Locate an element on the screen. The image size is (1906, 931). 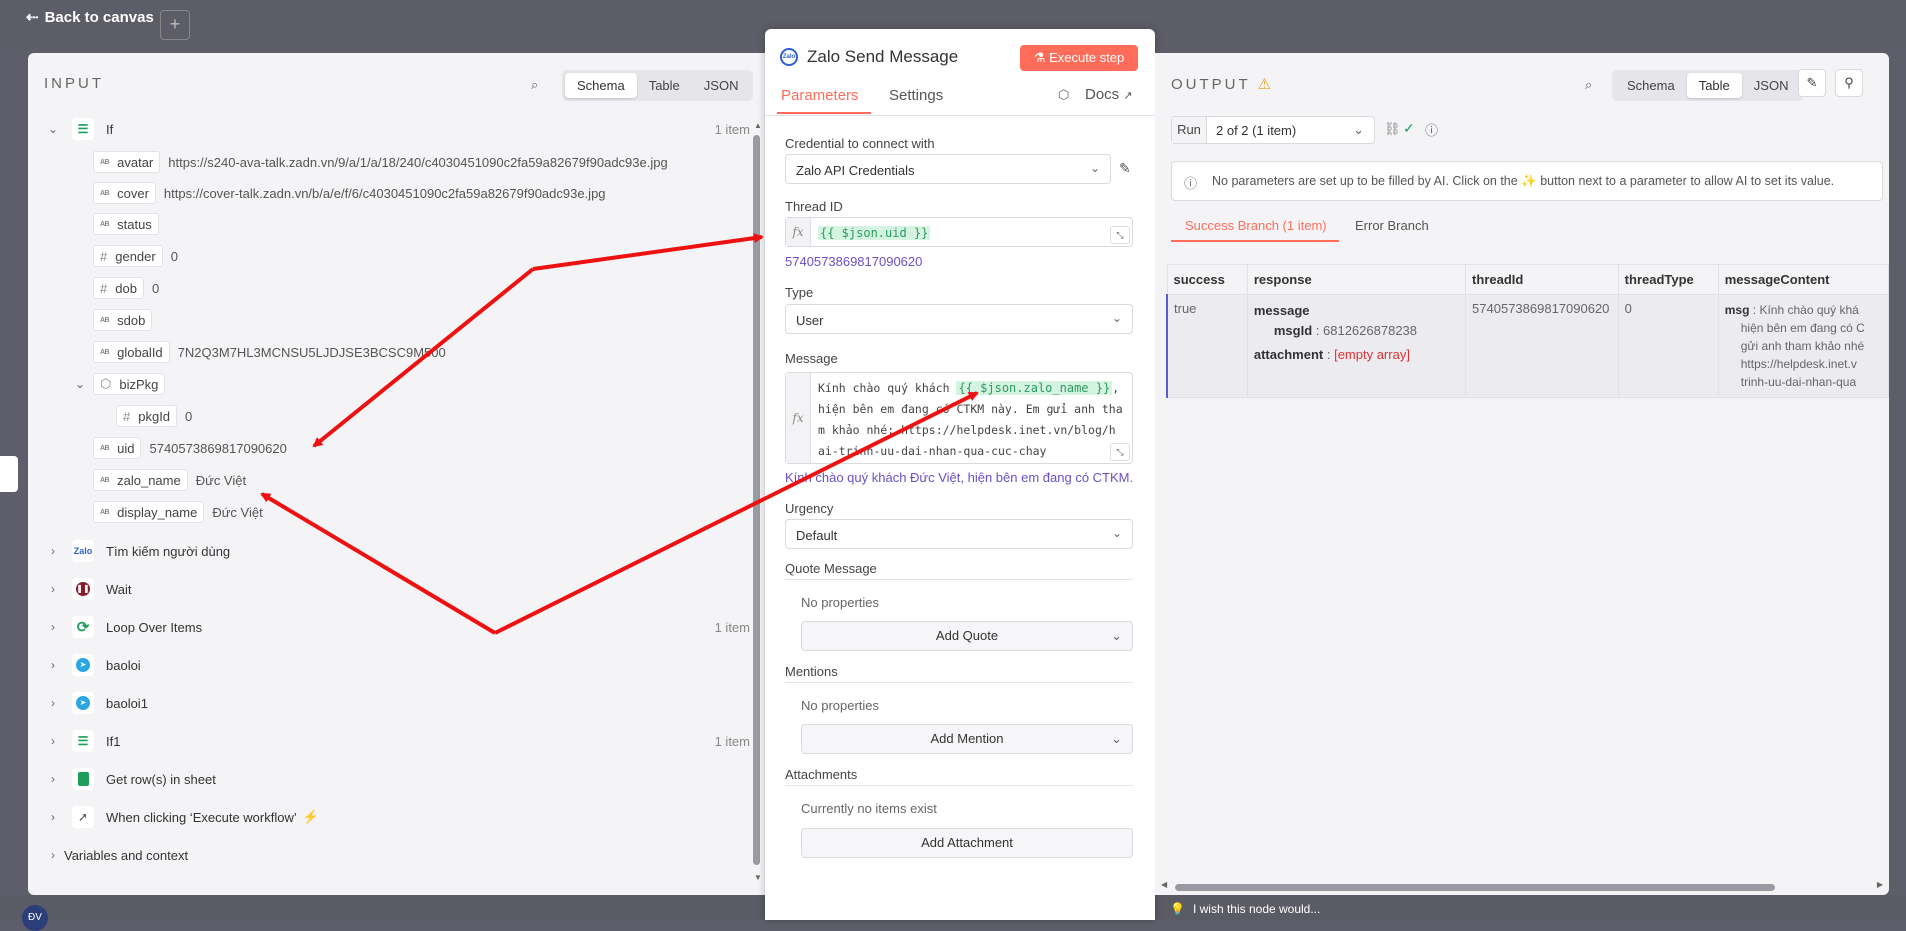
arrow-zalo-name-left is located at coordinates (378, 563).